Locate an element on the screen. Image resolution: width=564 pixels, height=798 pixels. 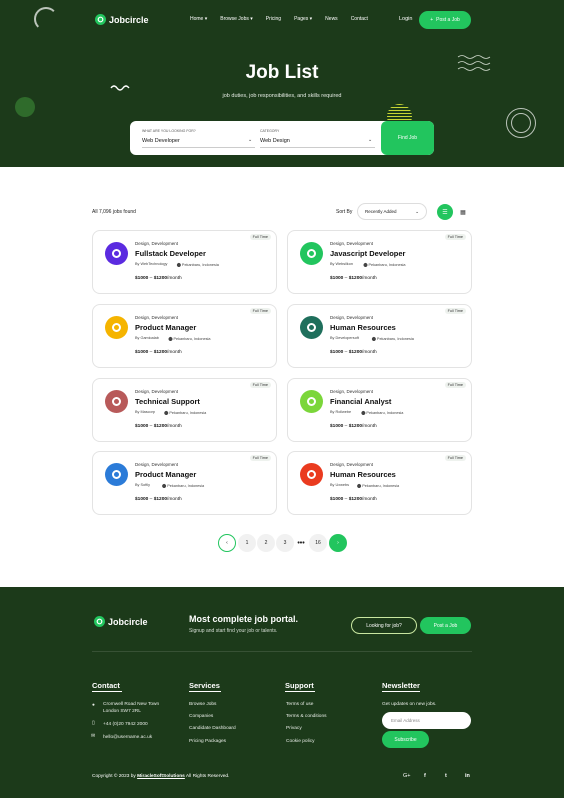
twitter-icon: t is located at coordinates (446, 776).